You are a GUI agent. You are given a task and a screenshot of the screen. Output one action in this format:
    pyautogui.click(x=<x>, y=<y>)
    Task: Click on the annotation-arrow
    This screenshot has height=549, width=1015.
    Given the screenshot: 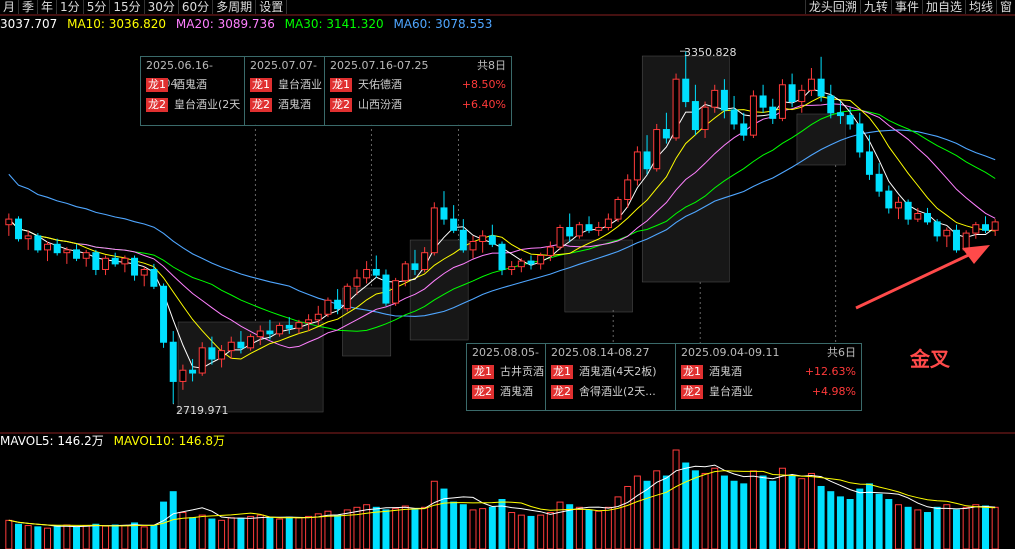 What is the action you would take?
    pyautogui.click(x=915, y=280)
    